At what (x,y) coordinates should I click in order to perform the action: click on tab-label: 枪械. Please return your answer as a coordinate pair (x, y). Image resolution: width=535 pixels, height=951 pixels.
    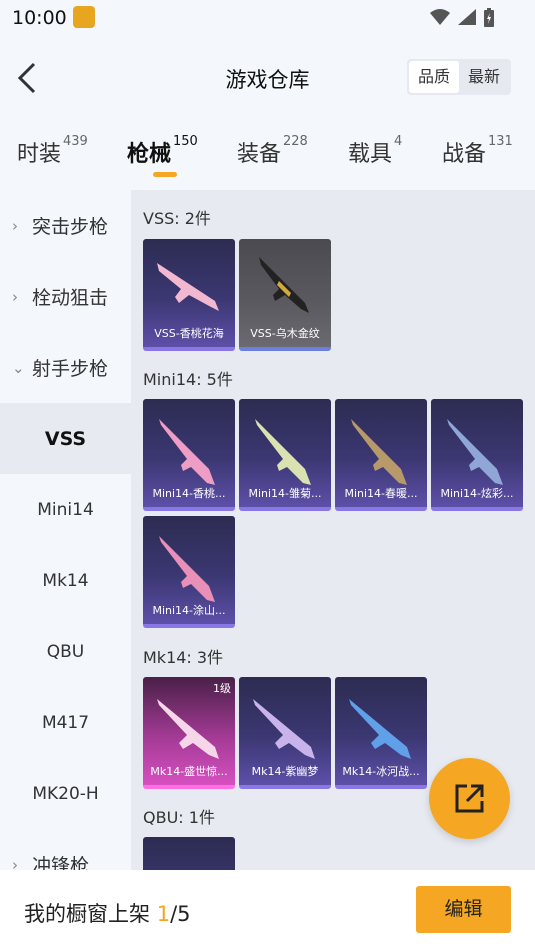
    Looking at the image, I should click on (149, 154).